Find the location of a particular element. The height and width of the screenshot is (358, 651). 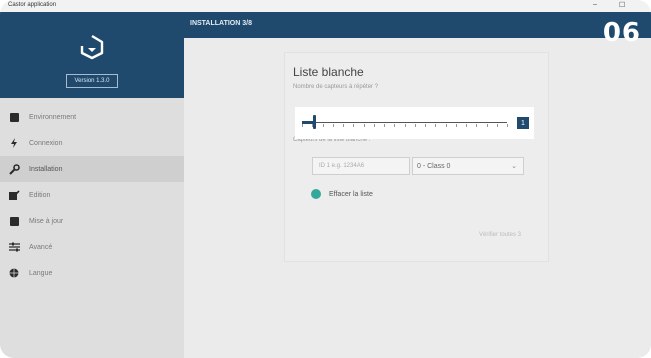

repeat-count-slider: 1 is located at coordinates (414, 123).